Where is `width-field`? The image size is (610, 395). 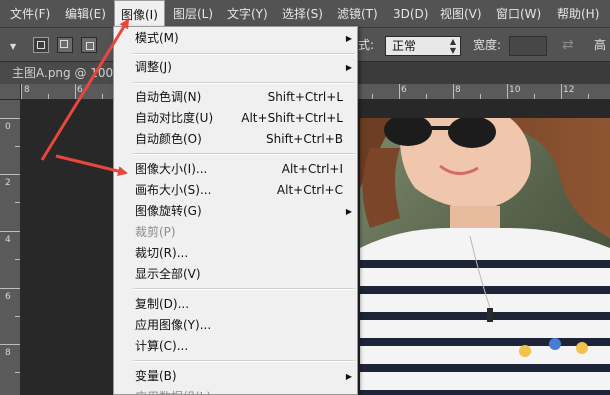 width-field is located at coordinates (528, 46).